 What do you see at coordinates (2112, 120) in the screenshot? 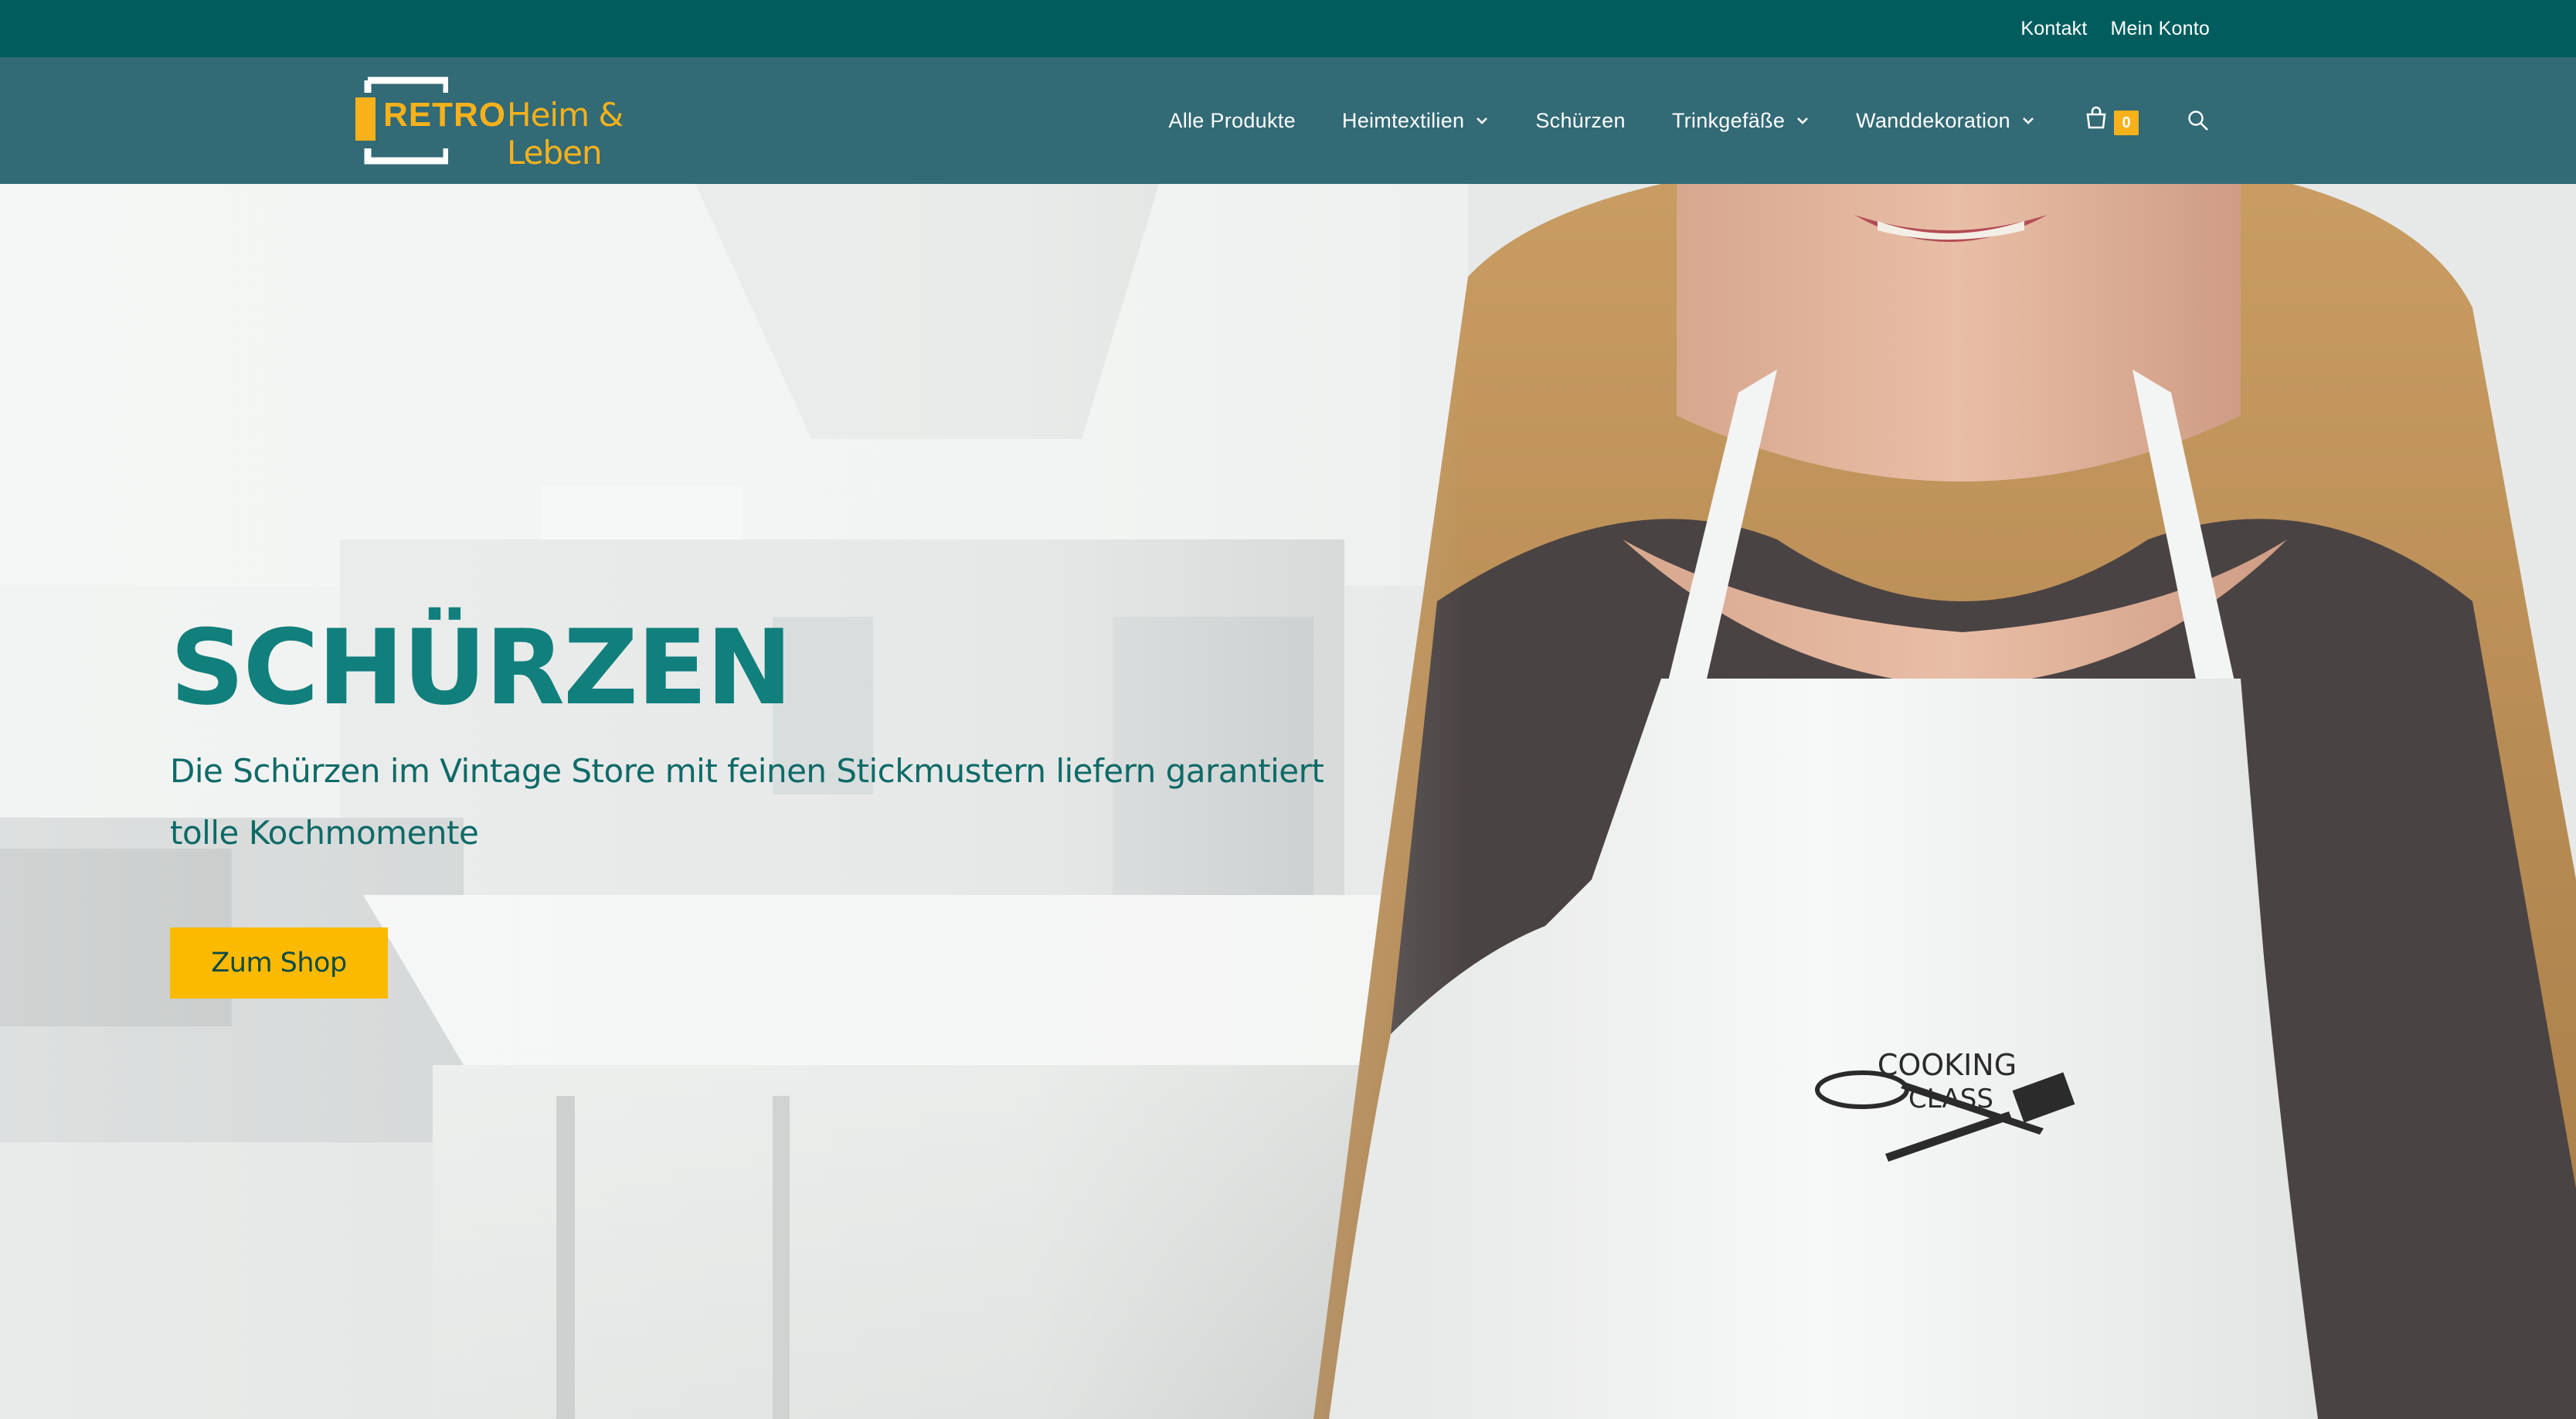
I see `cart-button: 0` at bounding box center [2112, 120].